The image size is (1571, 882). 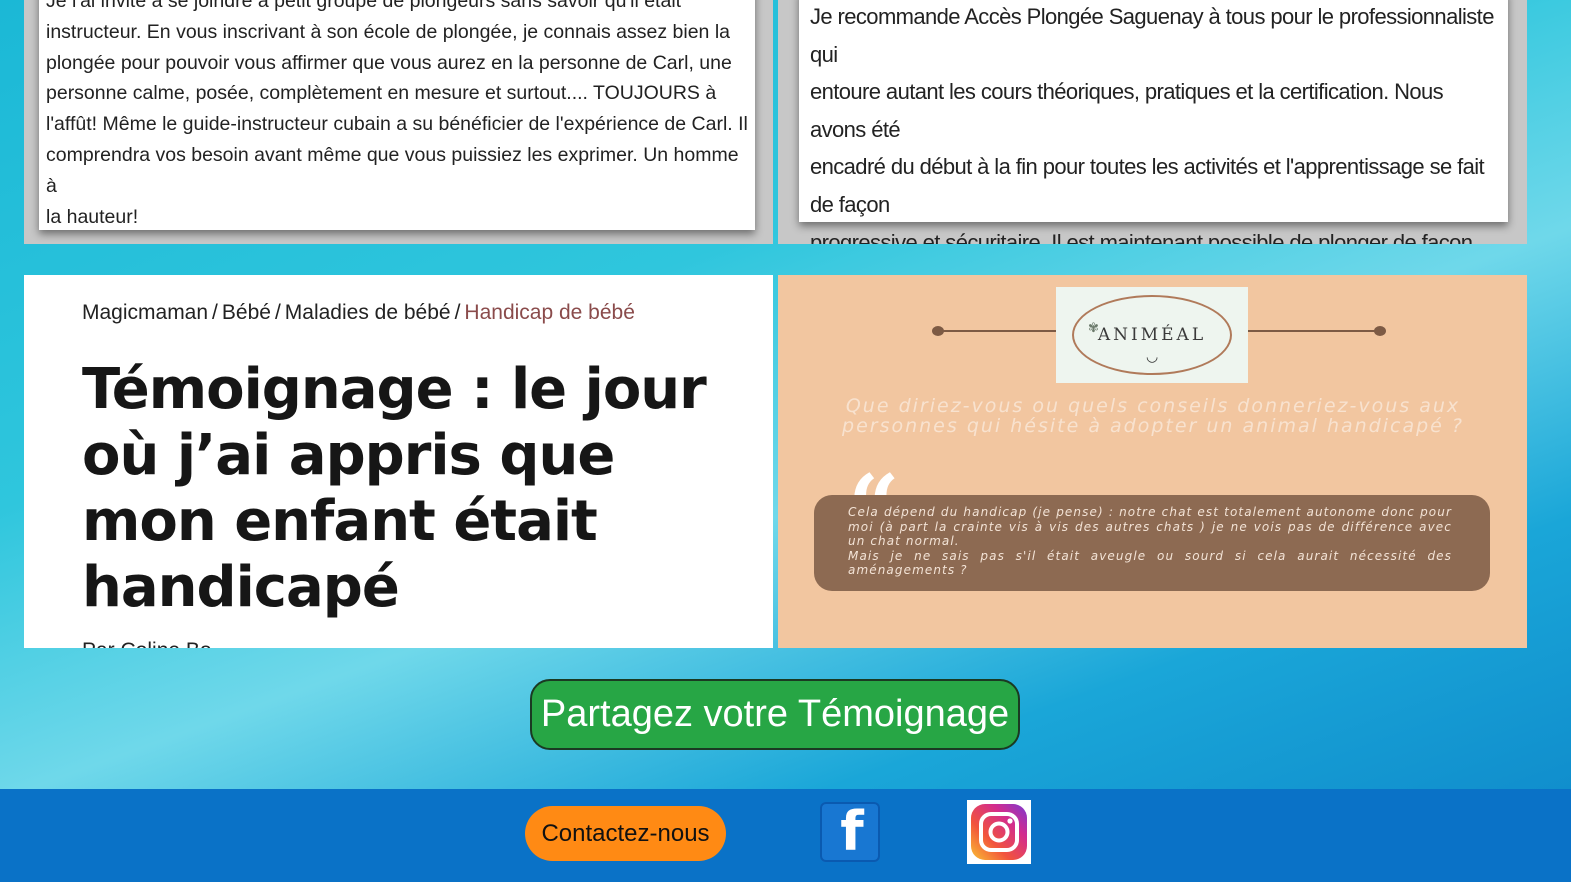 I want to click on logo-text: ANIMÉAL, so click(x=1152, y=335).